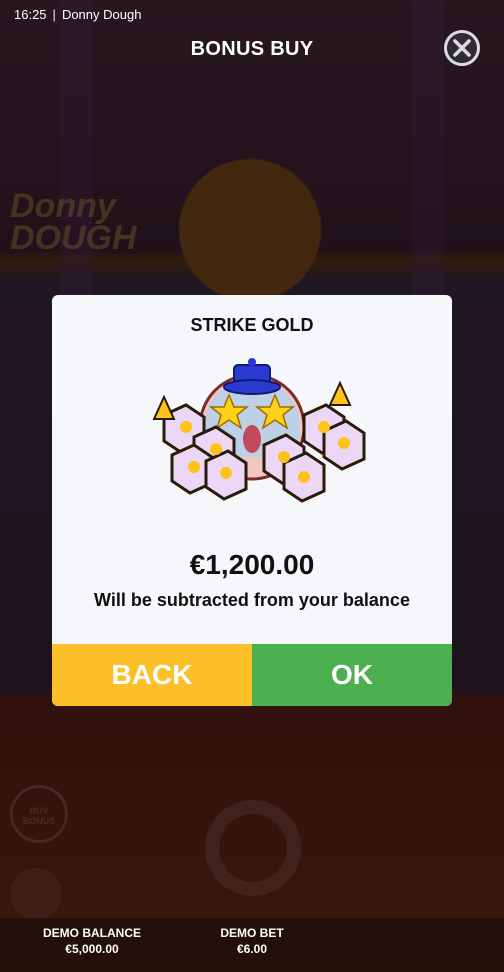 The height and width of the screenshot is (972, 504). Describe the element at coordinates (252, 564) in the screenshot. I see `bonus-price: €1,200.00` at that location.